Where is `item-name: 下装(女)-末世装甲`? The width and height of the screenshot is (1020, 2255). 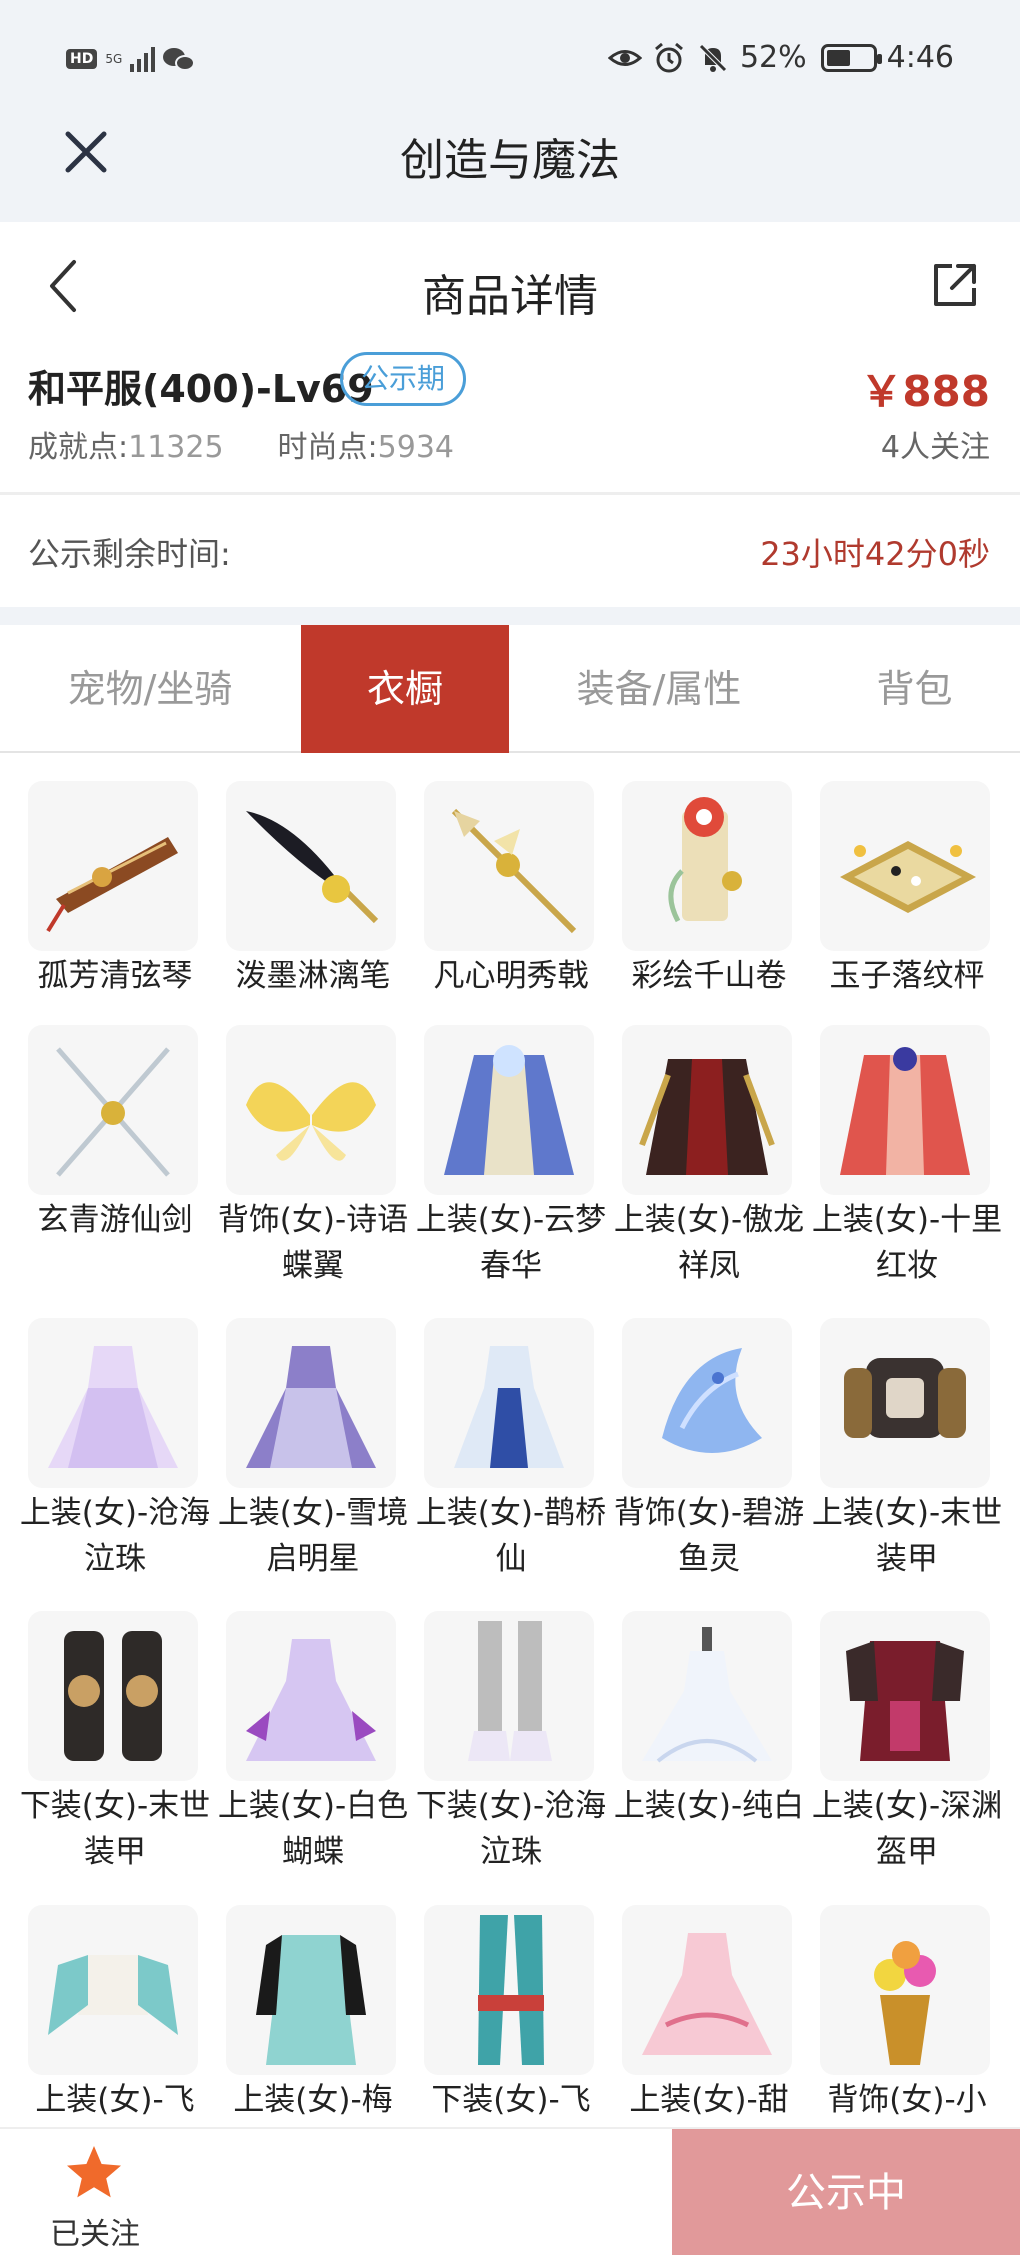
item-name: 下装(女)-末世装甲 is located at coordinates (115, 1829).